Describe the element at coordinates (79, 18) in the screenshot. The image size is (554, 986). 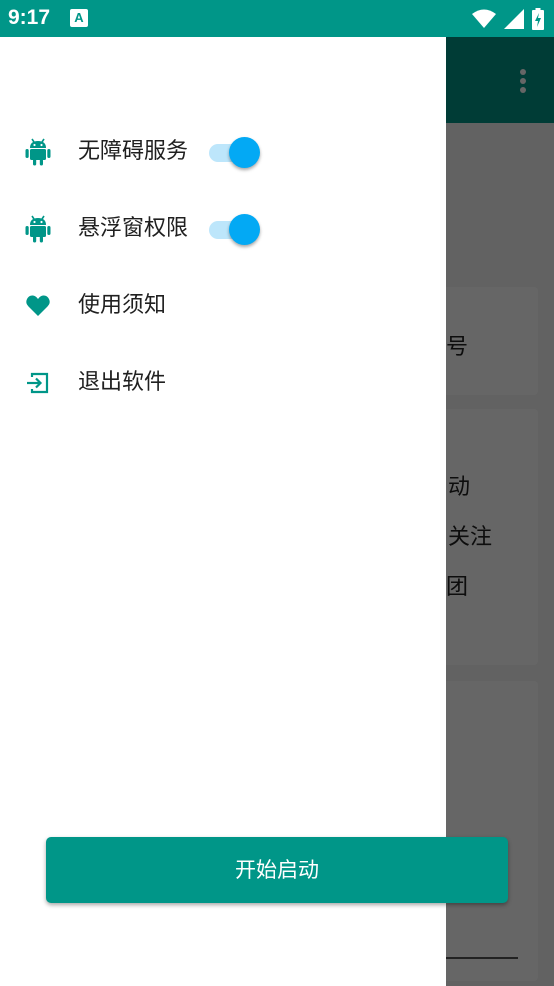
I see `notification-icon: A` at that location.